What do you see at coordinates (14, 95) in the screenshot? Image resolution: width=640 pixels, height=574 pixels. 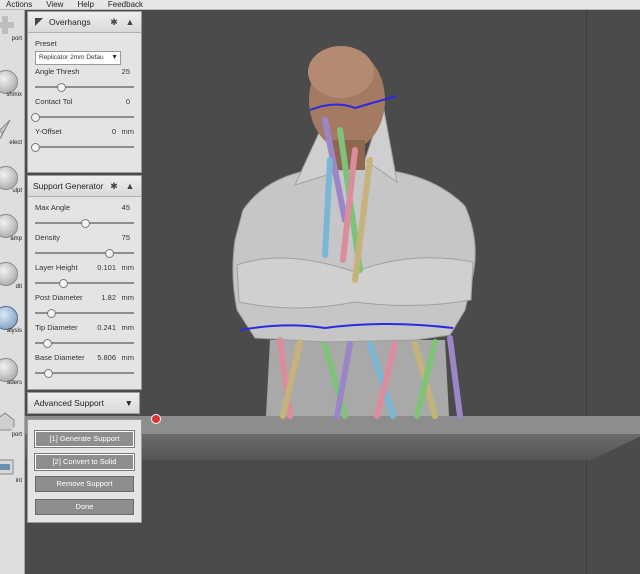 I see `tool-label: shmix` at bounding box center [14, 95].